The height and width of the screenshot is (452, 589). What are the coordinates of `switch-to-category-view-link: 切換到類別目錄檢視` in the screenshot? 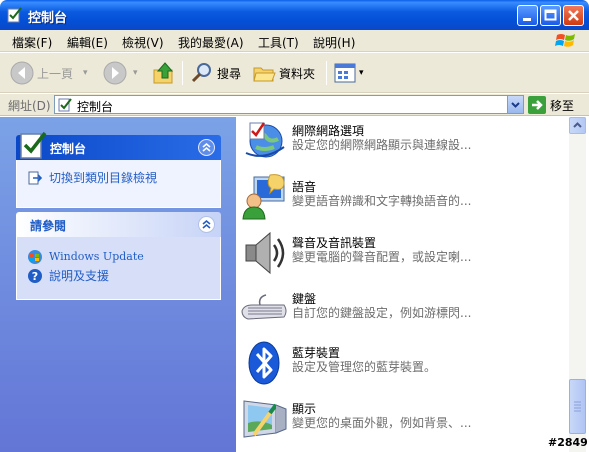 It's located at (118, 177).